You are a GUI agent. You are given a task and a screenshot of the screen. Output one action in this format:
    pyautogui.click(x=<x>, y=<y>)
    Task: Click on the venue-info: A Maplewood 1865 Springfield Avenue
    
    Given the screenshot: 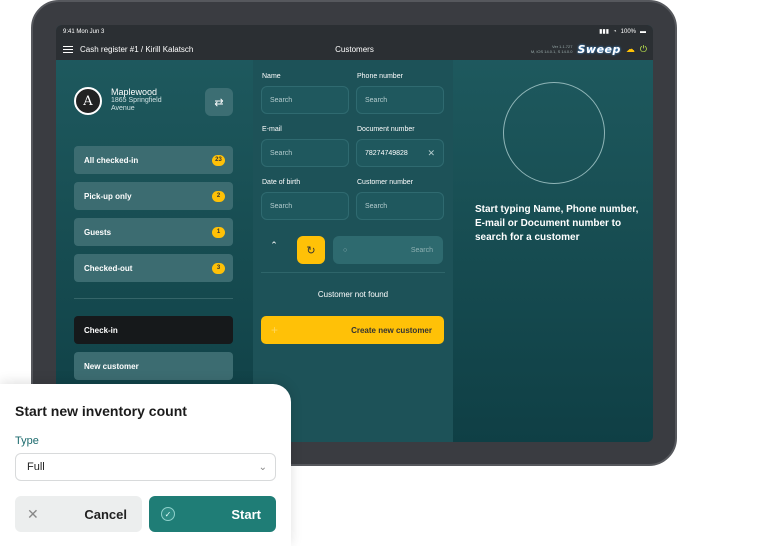 What is the action you would take?
    pyautogui.click(x=123, y=101)
    